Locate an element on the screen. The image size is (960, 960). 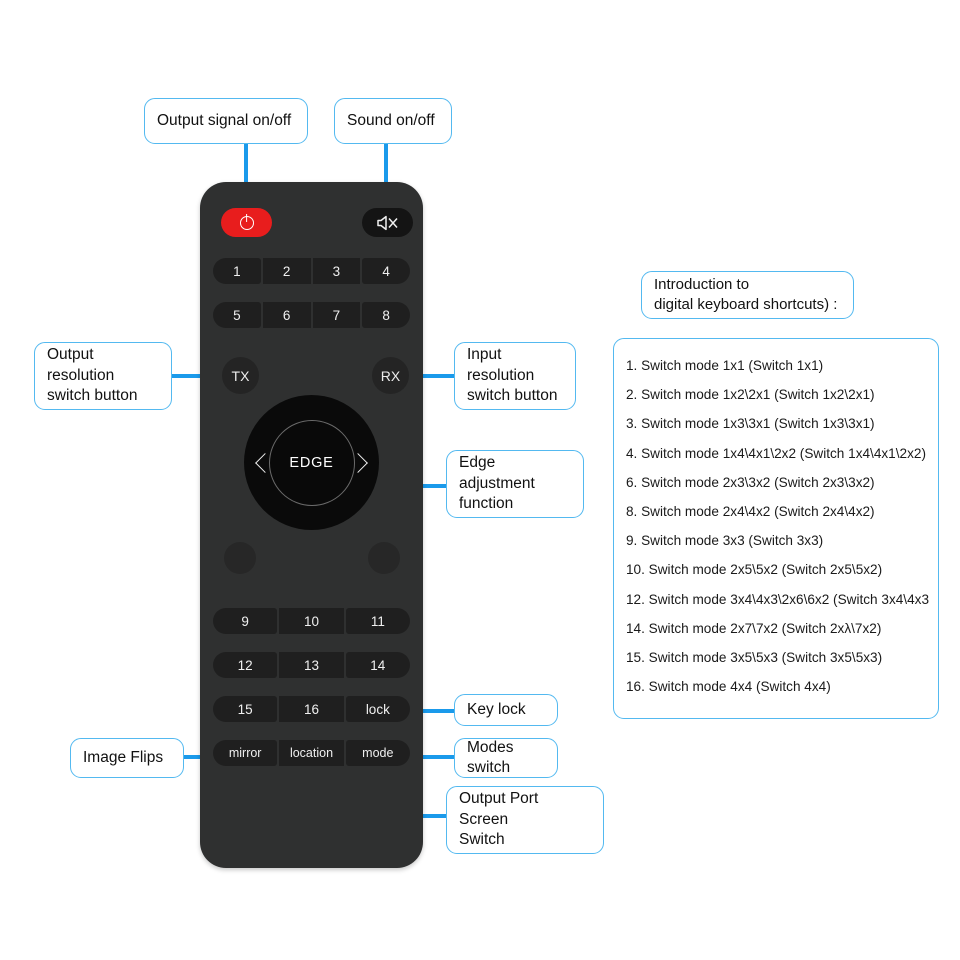
shortcut-item: 6. Switch mode 2x3\3x2 (Switch 2x3\3x2) is located at coordinates (750, 482).